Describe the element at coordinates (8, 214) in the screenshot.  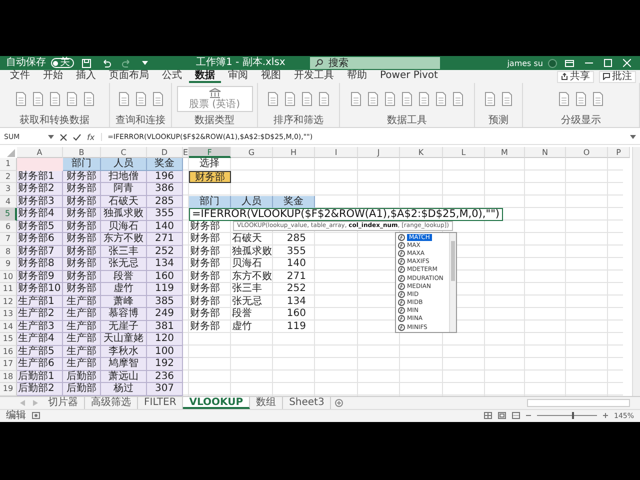
I see `row-header: 5` at that location.